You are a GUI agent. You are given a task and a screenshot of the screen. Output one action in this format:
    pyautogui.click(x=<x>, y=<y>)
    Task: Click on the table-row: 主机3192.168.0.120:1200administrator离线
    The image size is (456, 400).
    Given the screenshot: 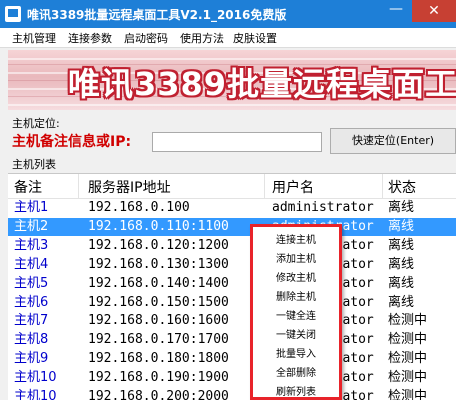 What is the action you would take?
    pyautogui.click(x=232, y=246)
    